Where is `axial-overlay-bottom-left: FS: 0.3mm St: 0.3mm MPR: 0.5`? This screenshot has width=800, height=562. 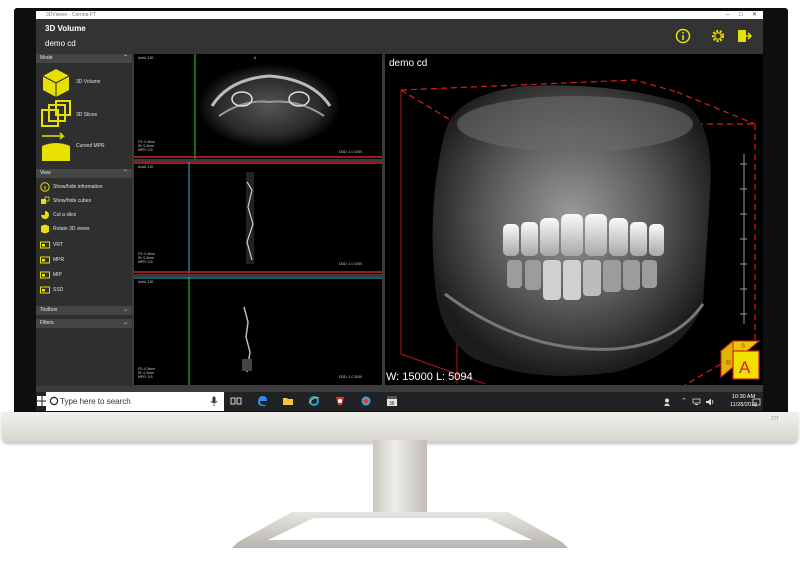
axial-overlay-bottom-left: FS: 0.3mm St: 0.3mm MPR: 0.5 is located at coordinates (147, 146).